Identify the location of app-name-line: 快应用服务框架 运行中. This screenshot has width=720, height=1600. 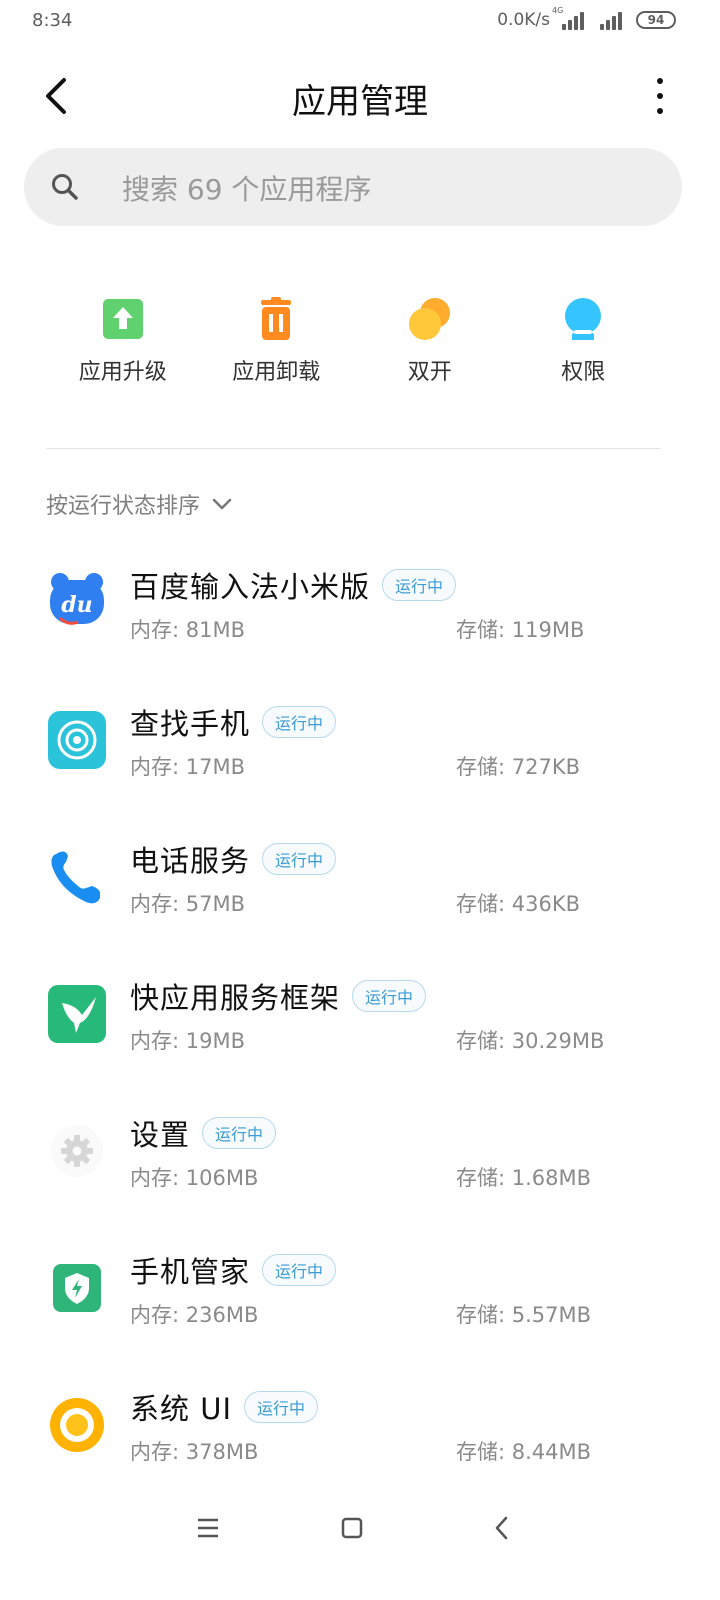
(278, 996).